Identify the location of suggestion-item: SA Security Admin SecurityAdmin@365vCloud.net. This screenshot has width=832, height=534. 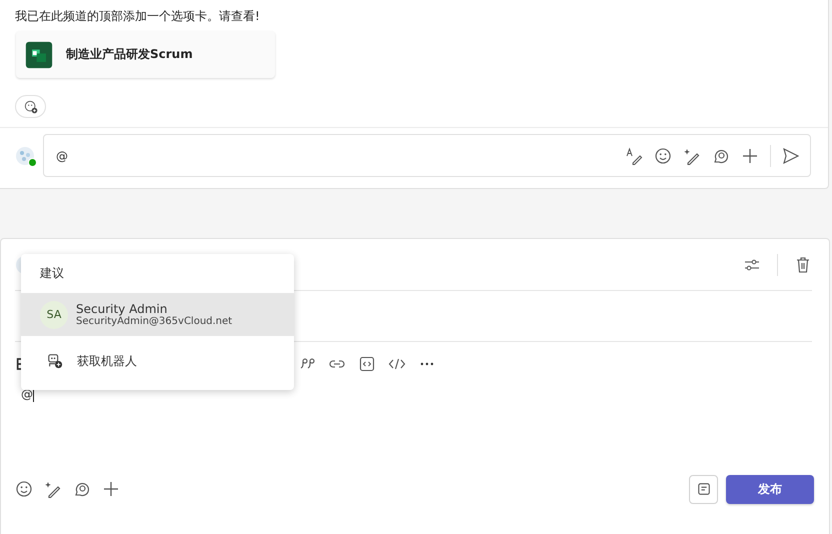
(157, 314).